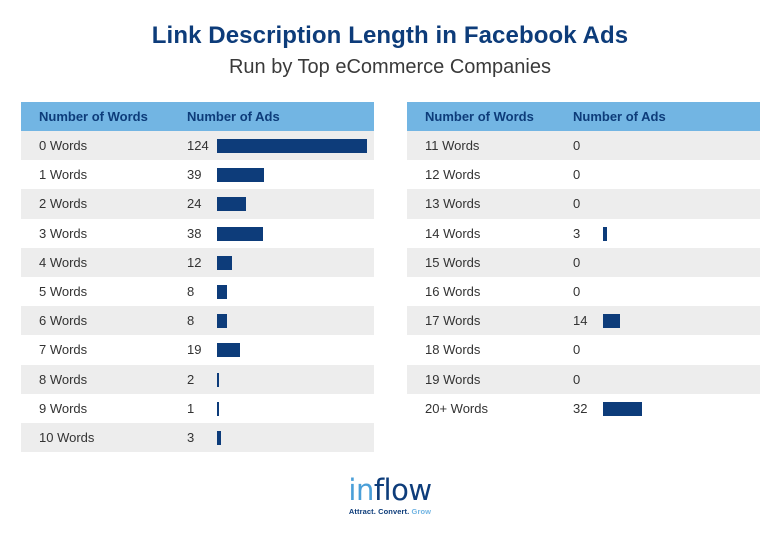  What do you see at coordinates (453, 321) in the screenshot?
I see `row-label: 17 Words` at bounding box center [453, 321].